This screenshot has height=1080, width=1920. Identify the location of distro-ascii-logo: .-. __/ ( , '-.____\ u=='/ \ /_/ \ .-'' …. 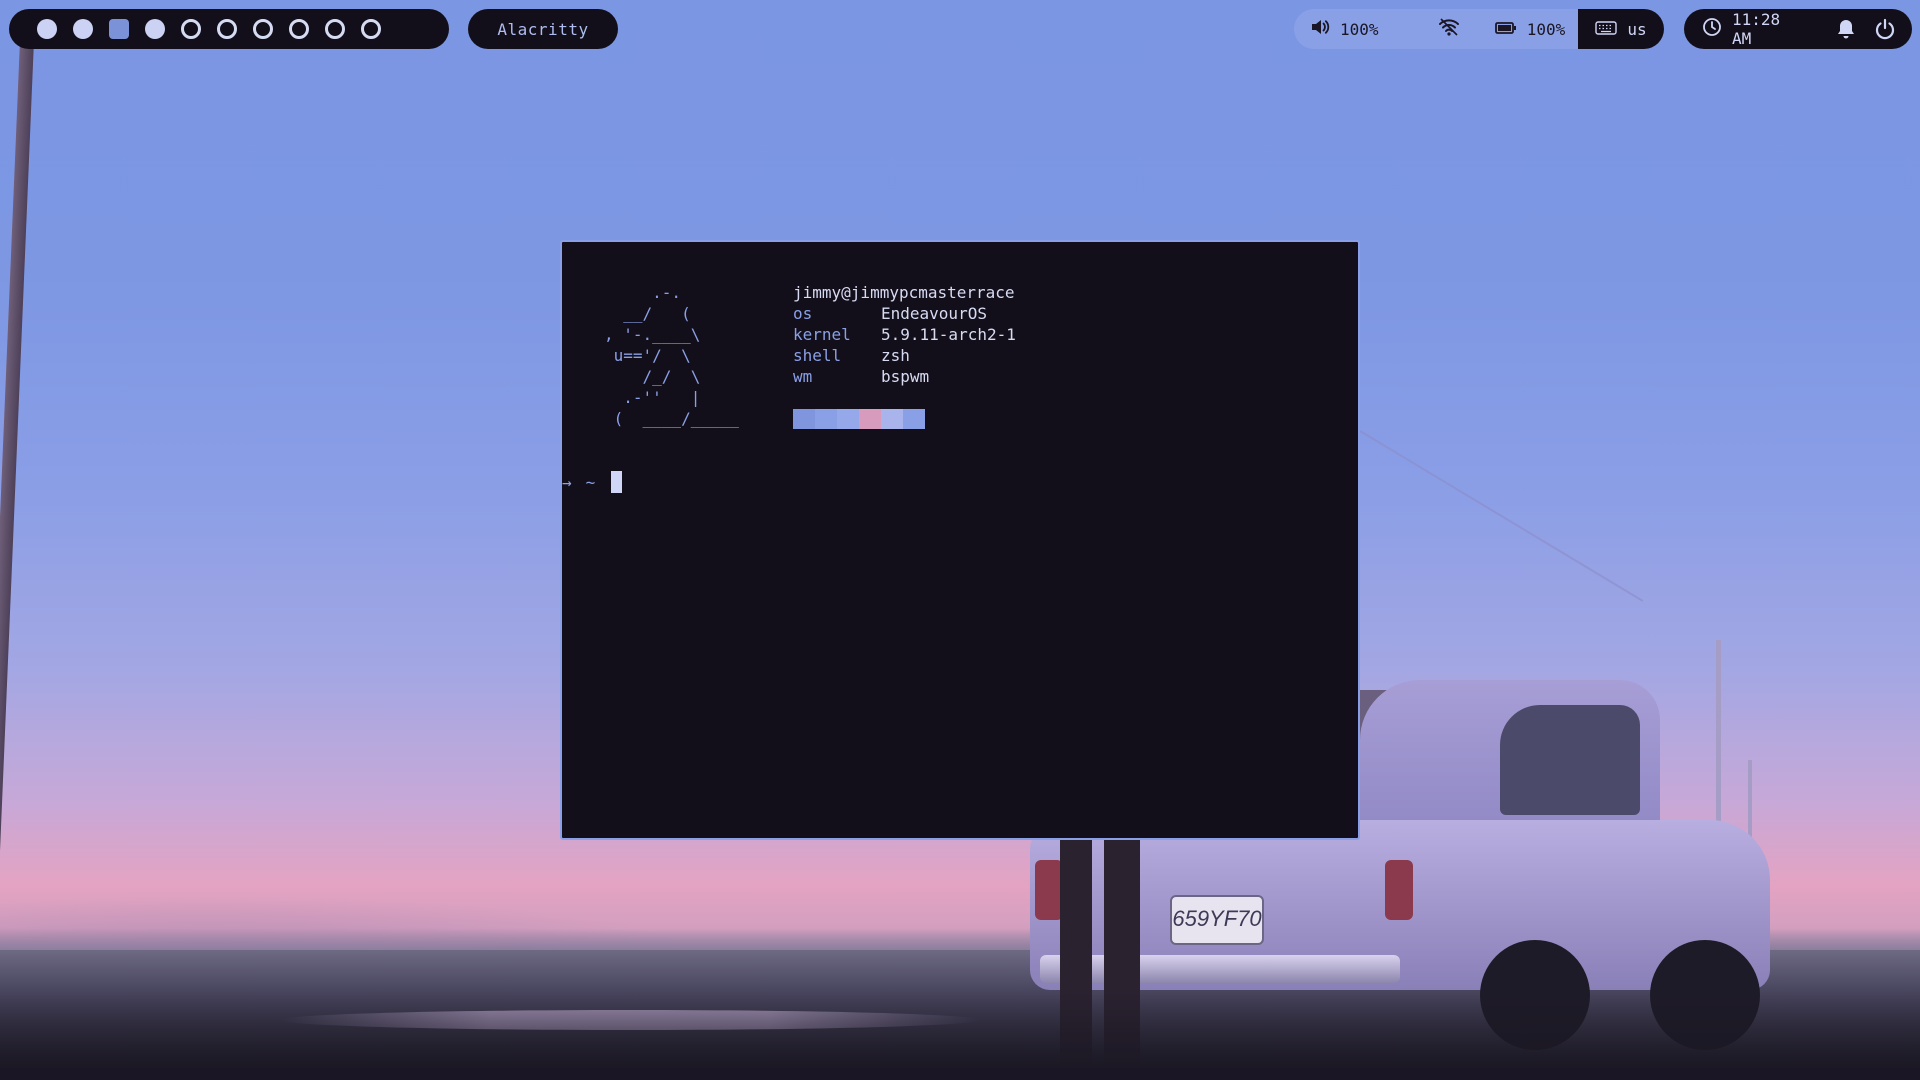
(671, 355).